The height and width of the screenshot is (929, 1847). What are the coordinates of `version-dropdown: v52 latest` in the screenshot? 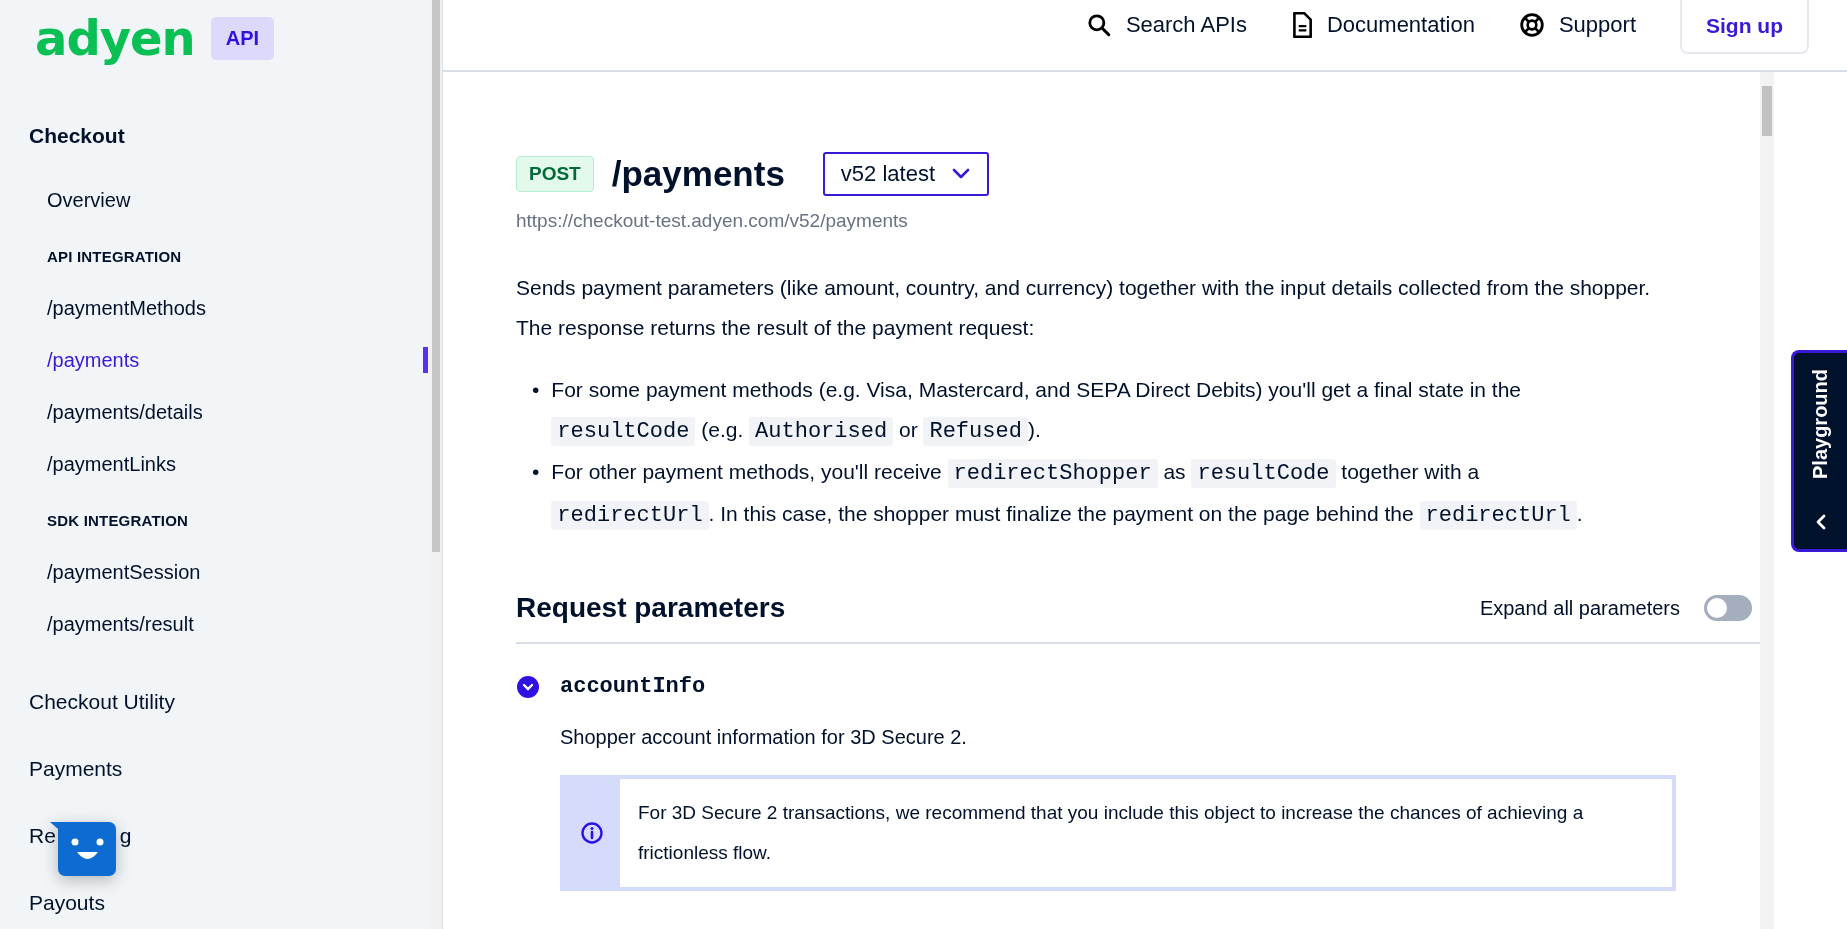 It's located at (906, 174).